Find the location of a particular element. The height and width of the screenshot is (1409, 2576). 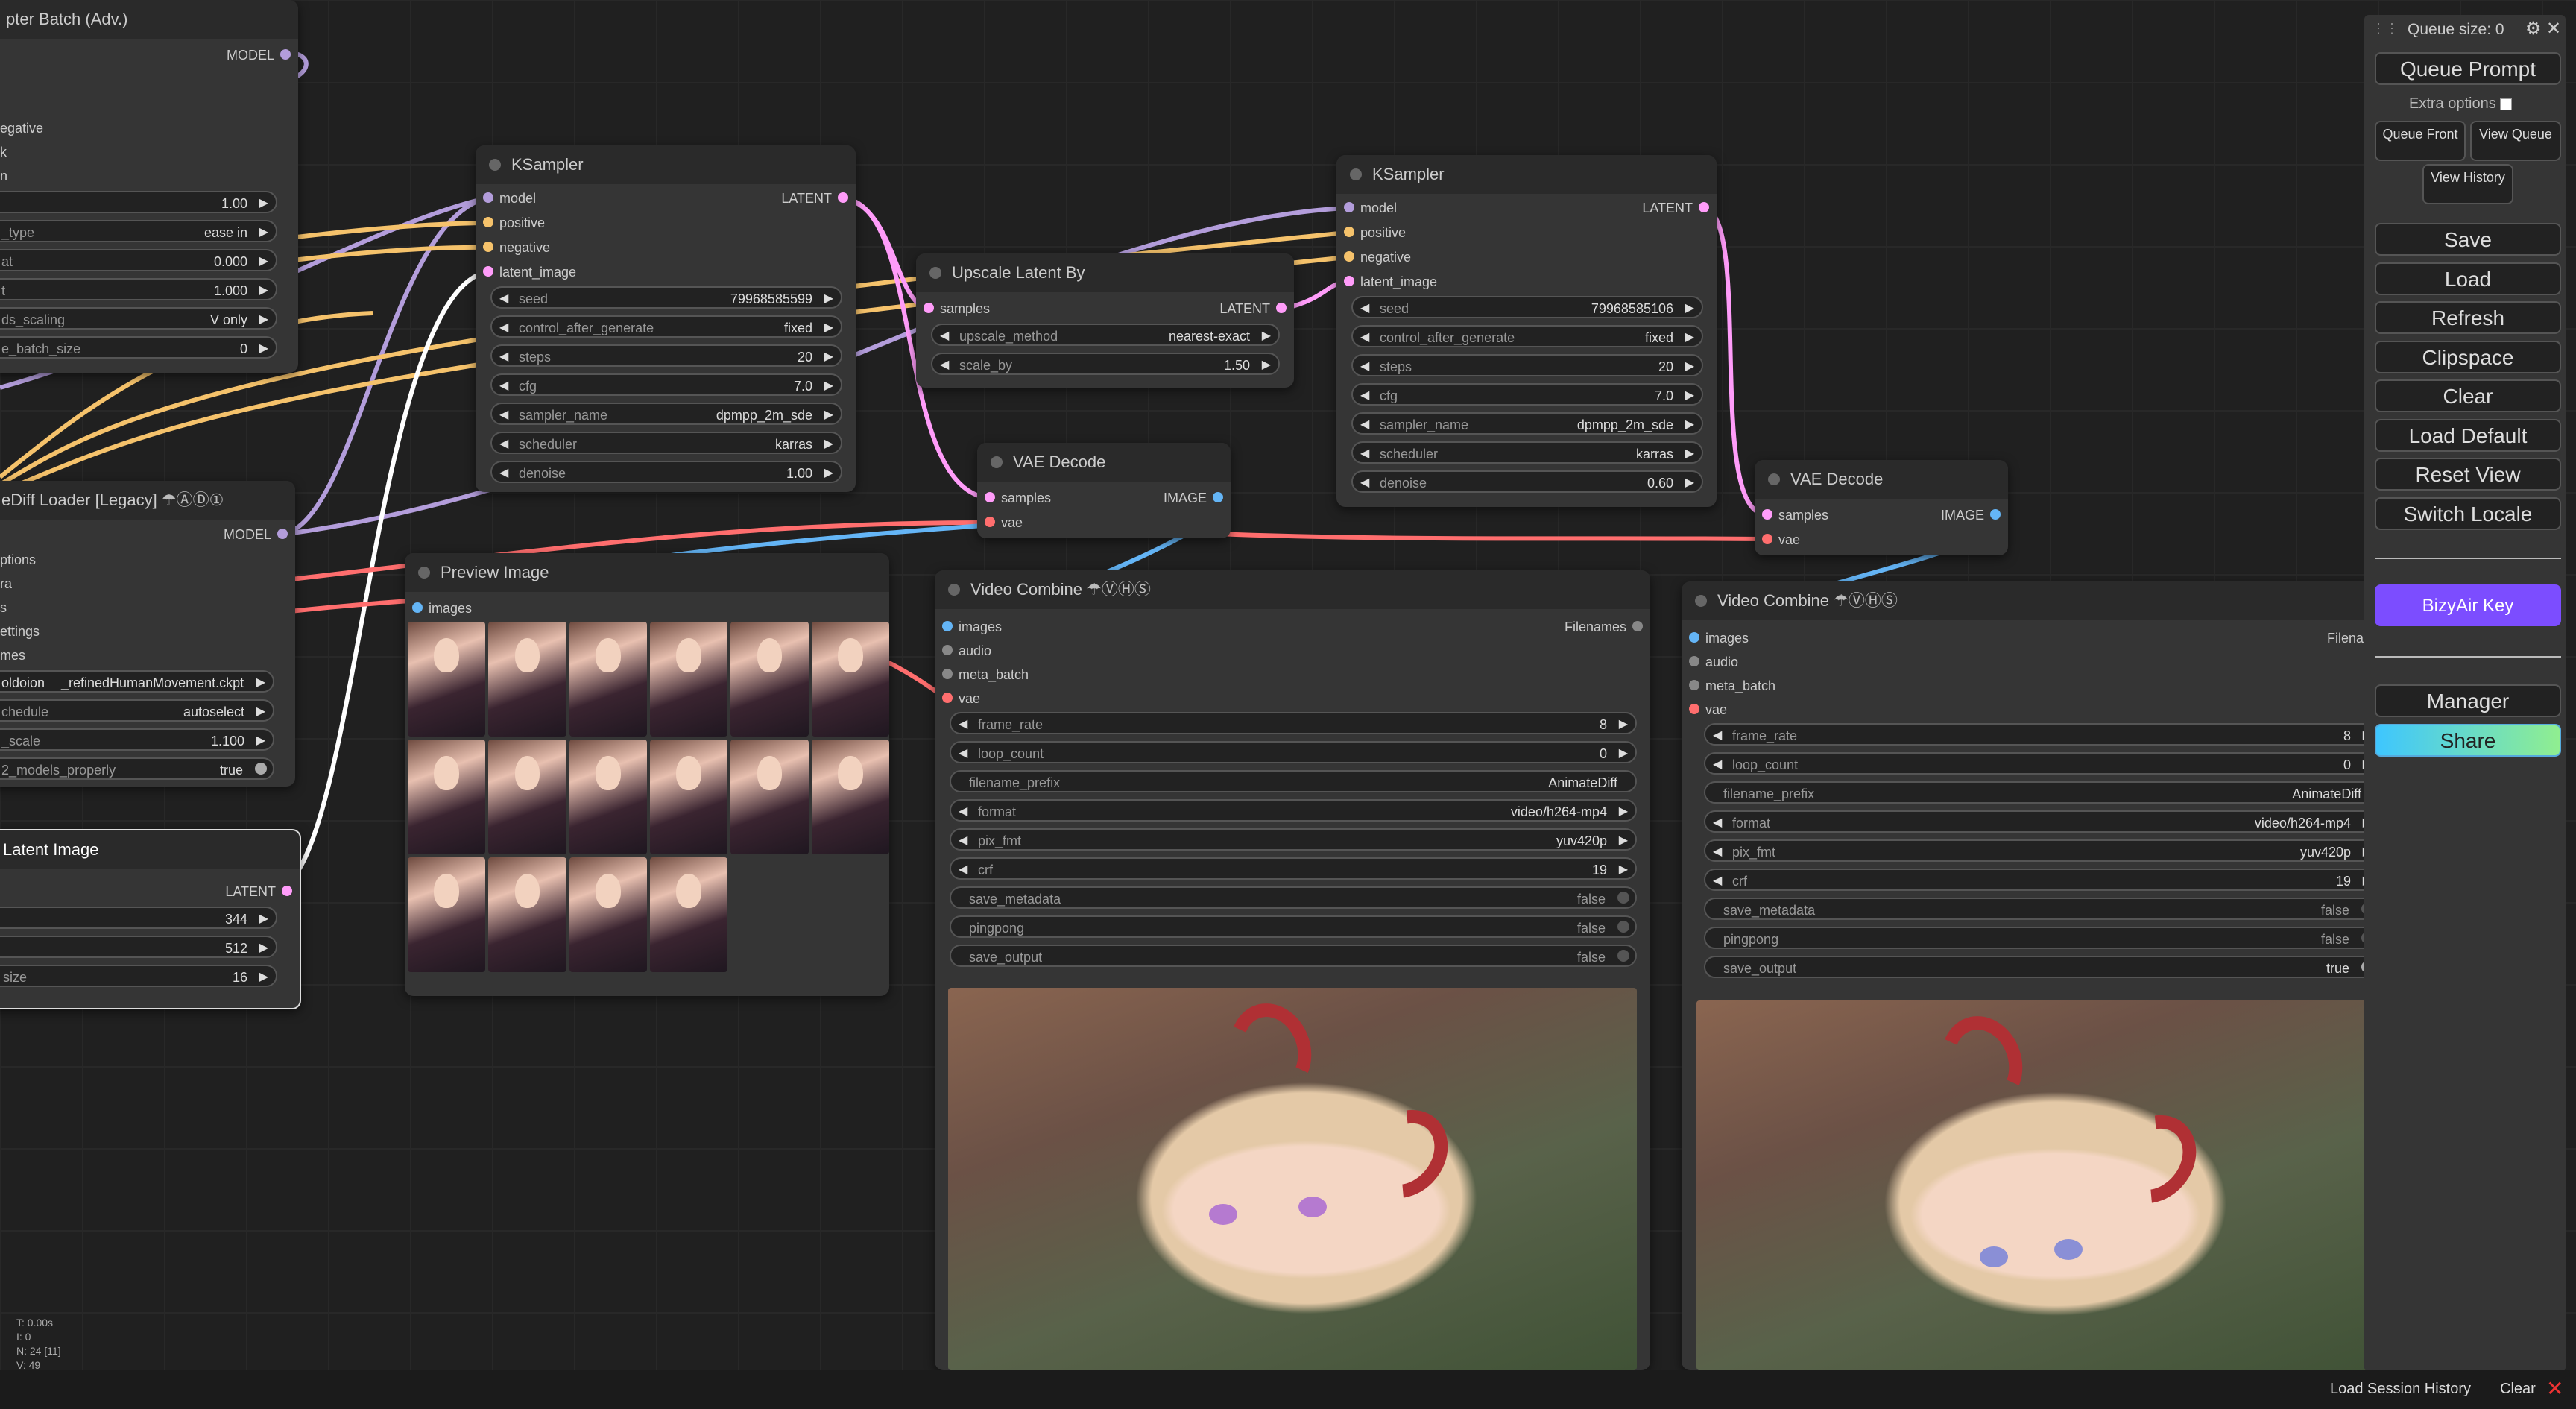

widget-control-after-generate: ◀ control_after_generate fixed ▶ is located at coordinates (1527, 336).